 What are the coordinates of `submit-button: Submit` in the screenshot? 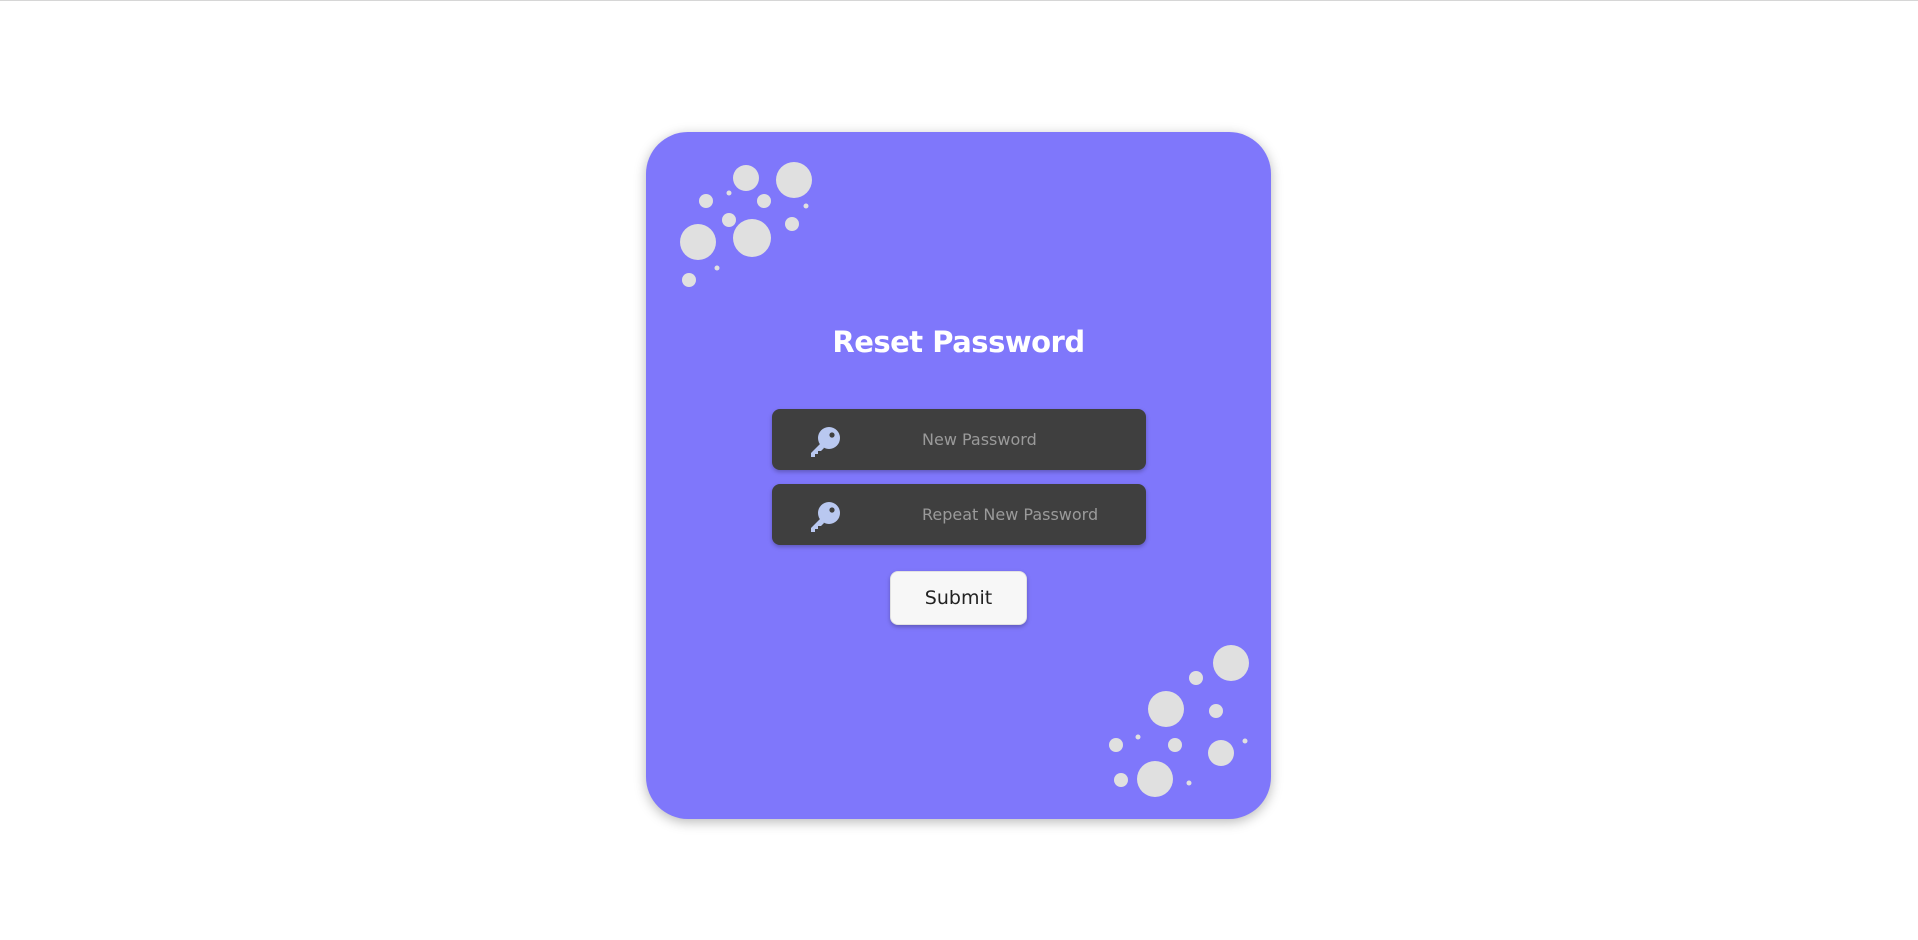 It's located at (958, 598).